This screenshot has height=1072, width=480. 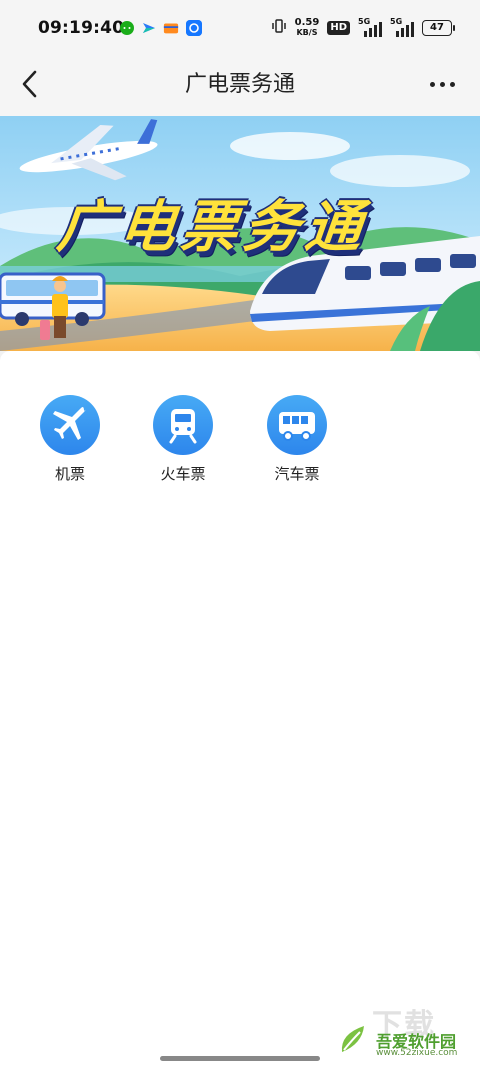 What do you see at coordinates (417, 1053) in the screenshot?
I see `watermark-url: www.52zixue.com` at bounding box center [417, 1053].